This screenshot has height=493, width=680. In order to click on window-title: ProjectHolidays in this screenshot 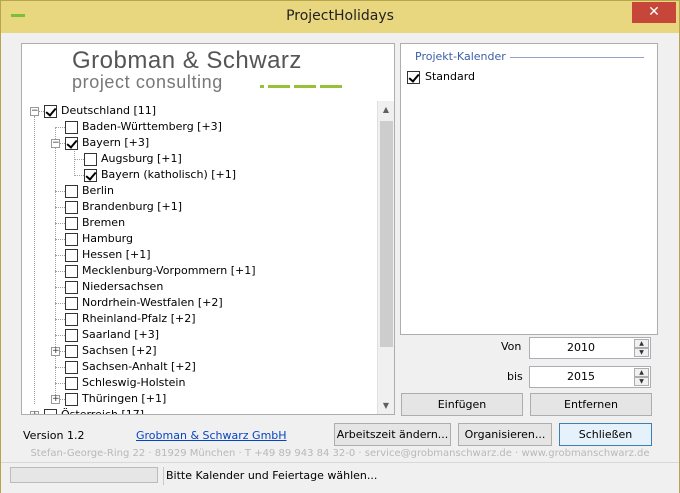, I will do `click(340, 16)`.